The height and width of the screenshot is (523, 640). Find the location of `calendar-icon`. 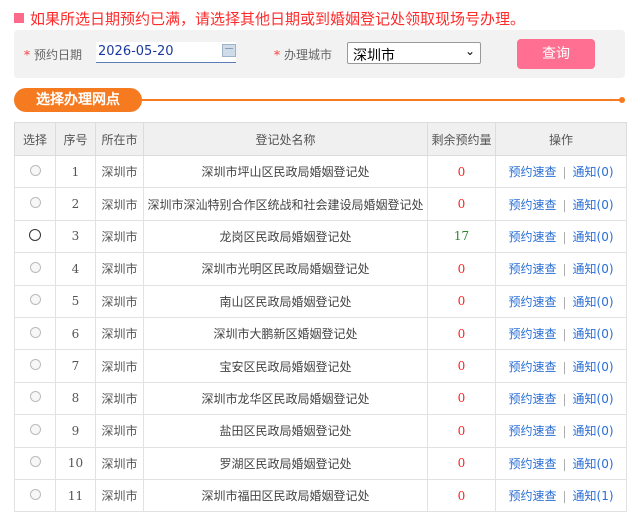

calendar-icon is located at coordinates (229, 50).